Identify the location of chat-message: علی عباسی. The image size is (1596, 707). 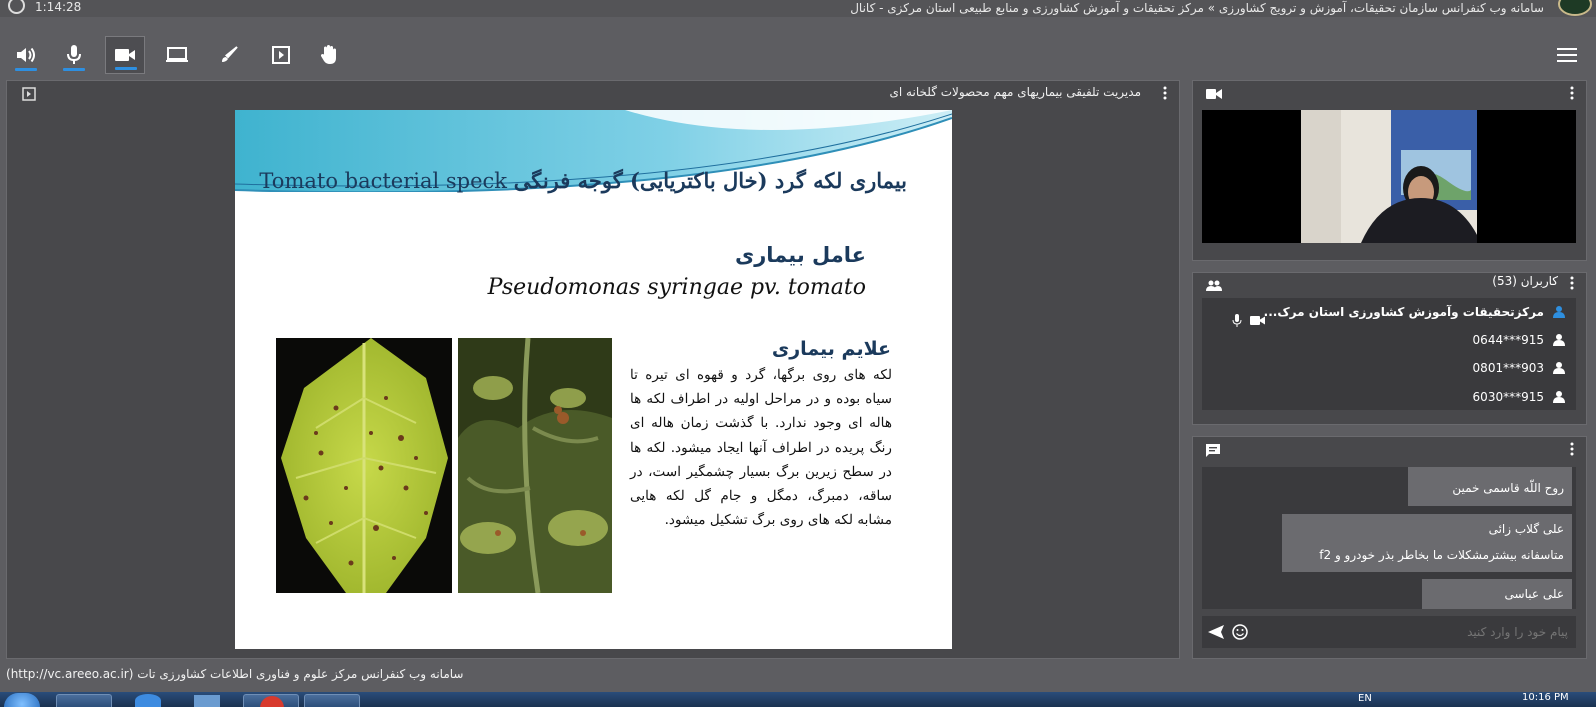
(1497, 594).